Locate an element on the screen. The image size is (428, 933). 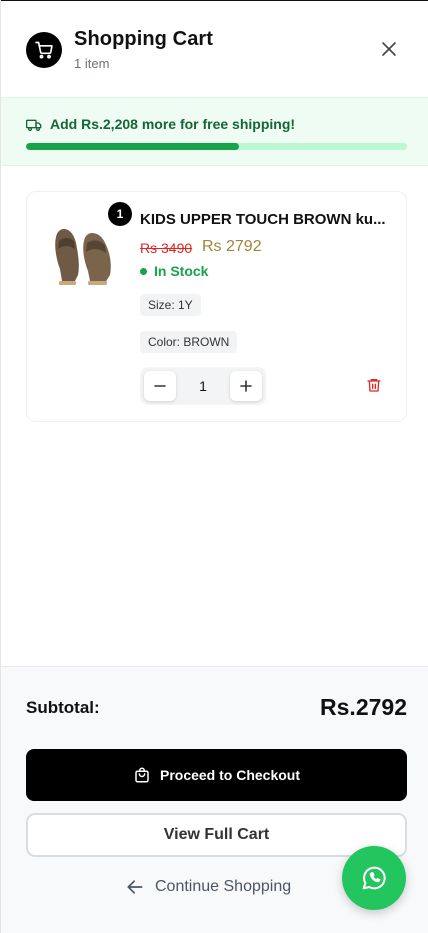
whatsapp-chat-button is located at coordinates (374, 878).